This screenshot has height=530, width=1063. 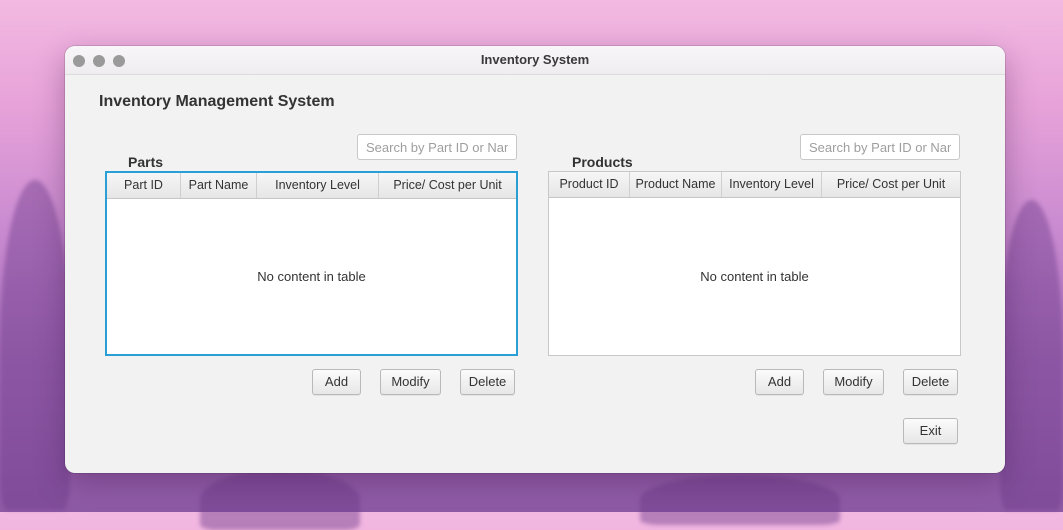 I want to click on products-search-input, so click(x=880, y=147).